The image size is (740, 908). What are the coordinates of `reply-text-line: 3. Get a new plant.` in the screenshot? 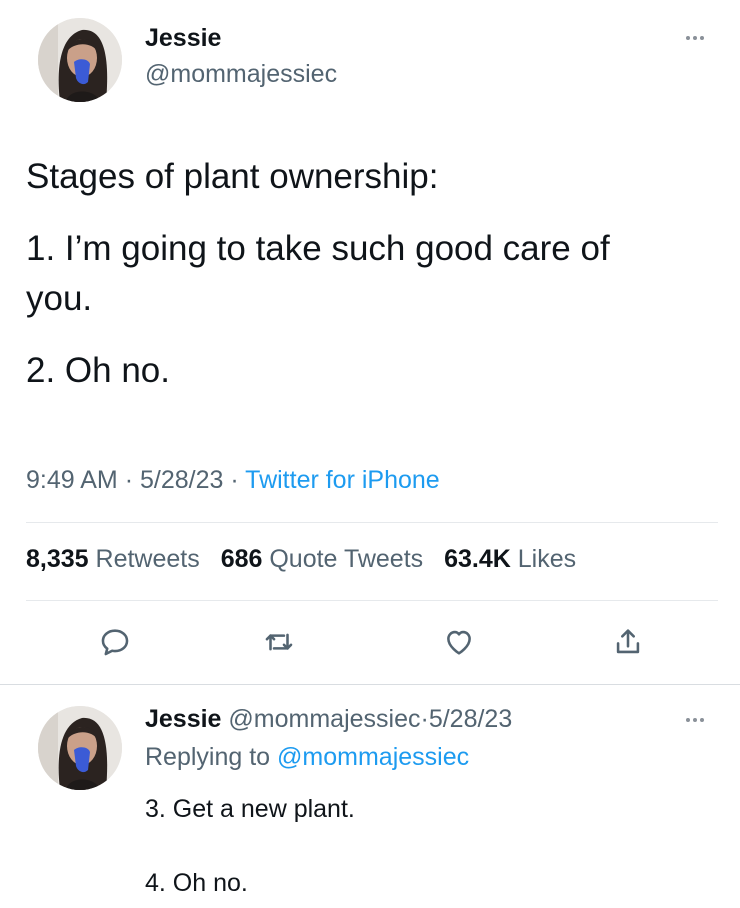 It's located at (250, 809).